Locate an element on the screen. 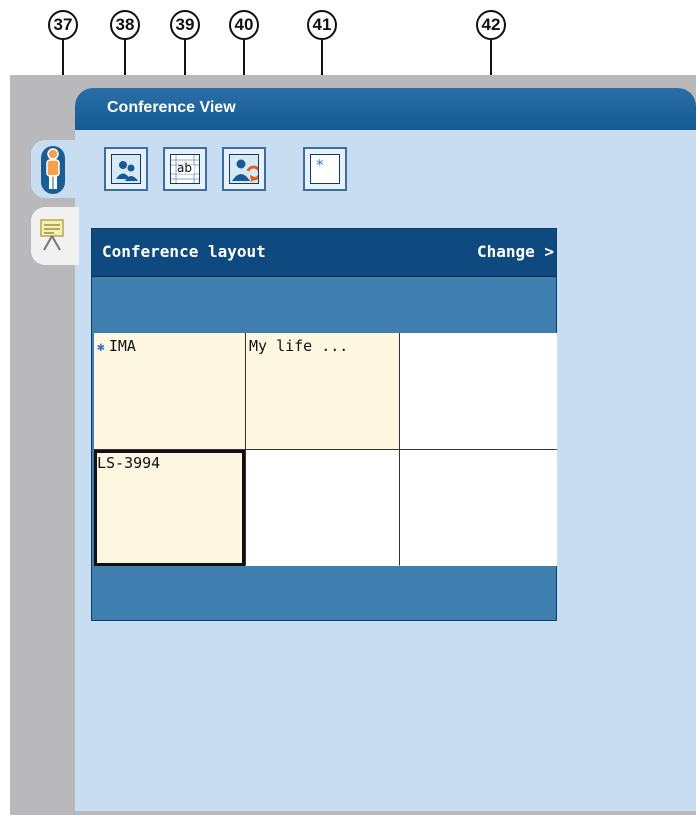  callout-40: 40 is located at coordinates (244, 25).